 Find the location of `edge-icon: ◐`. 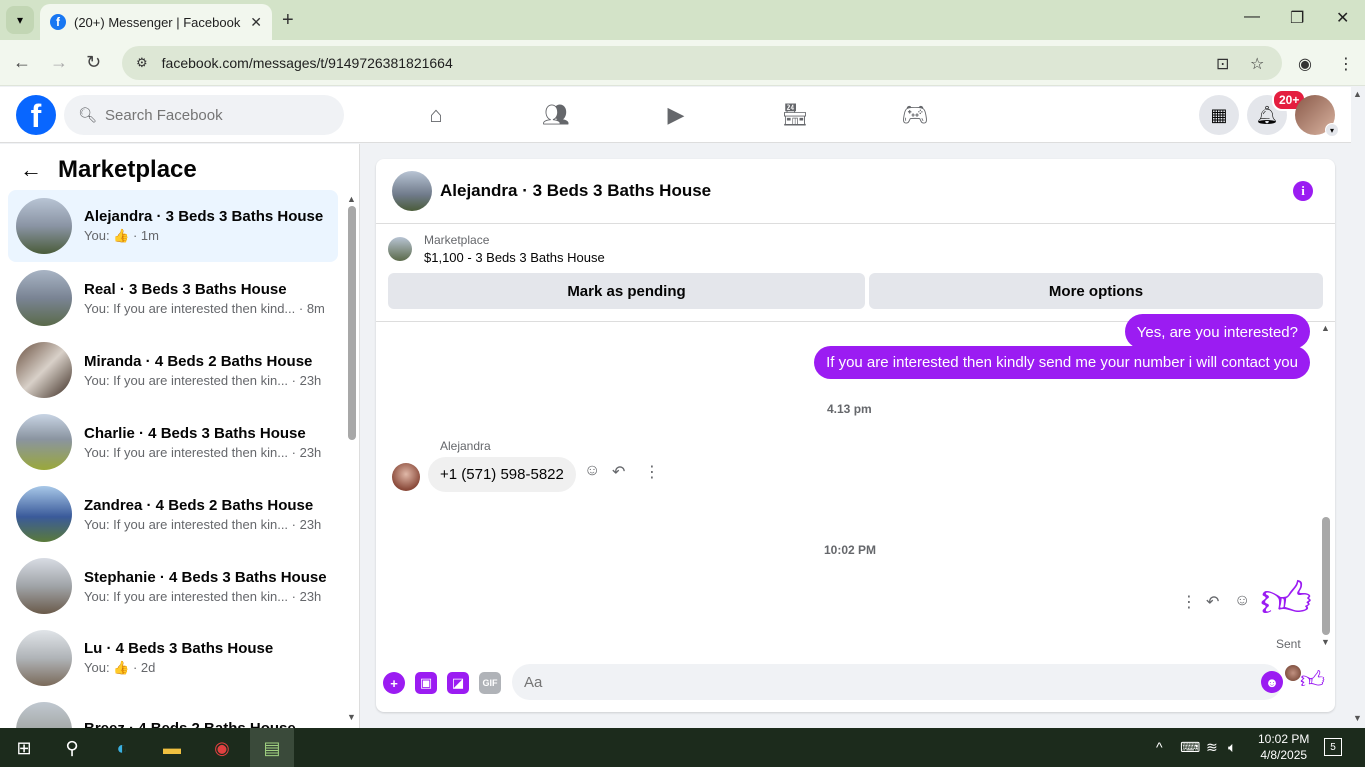

edge-icon: ◐ is located at coordinates (122, 748).